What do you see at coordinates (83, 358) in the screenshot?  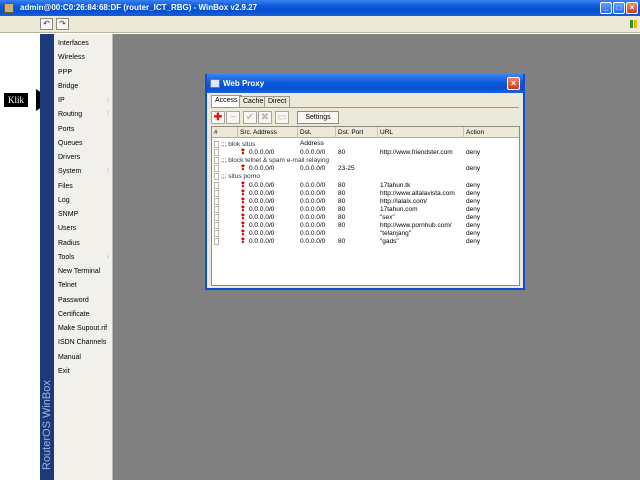 I see `sidebar-item-manual: Manual` at bounding box center [83, 358].